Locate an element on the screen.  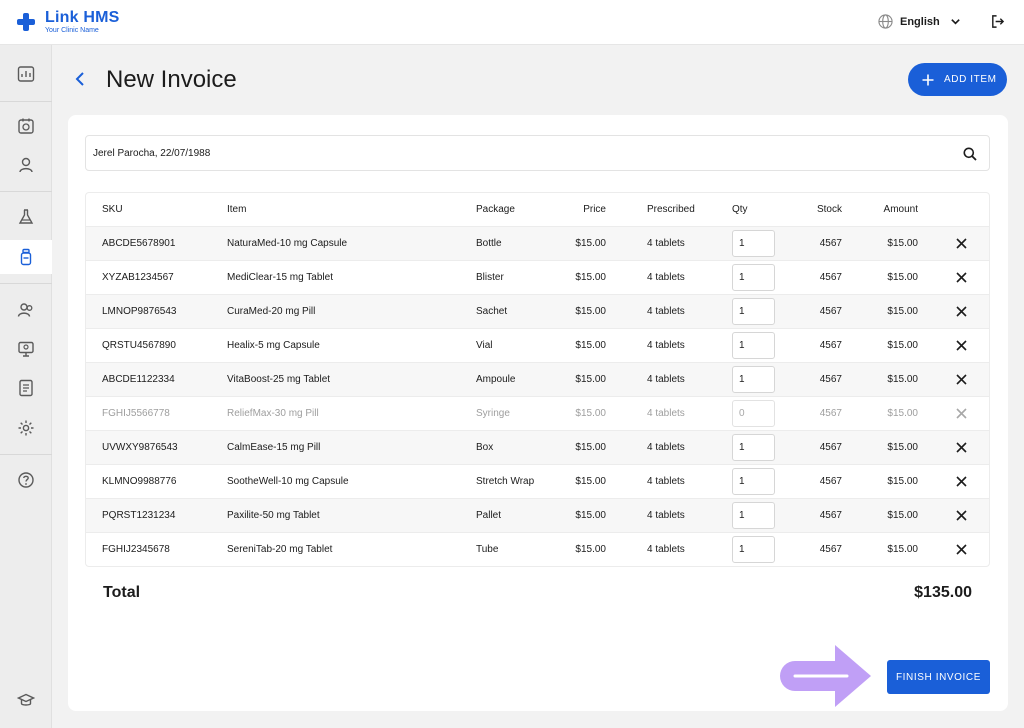
language-selector: English is located at coordinates (919, 21).